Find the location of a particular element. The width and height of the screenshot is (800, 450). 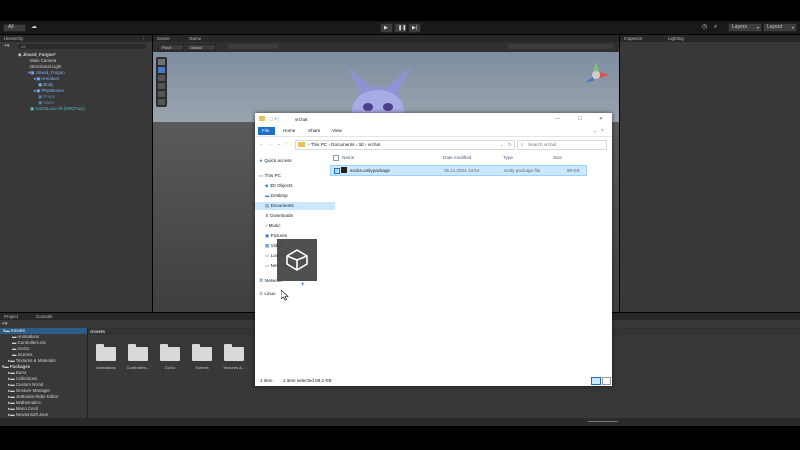

tree-item-label: Mathematics is located at coordinates (28, 402).